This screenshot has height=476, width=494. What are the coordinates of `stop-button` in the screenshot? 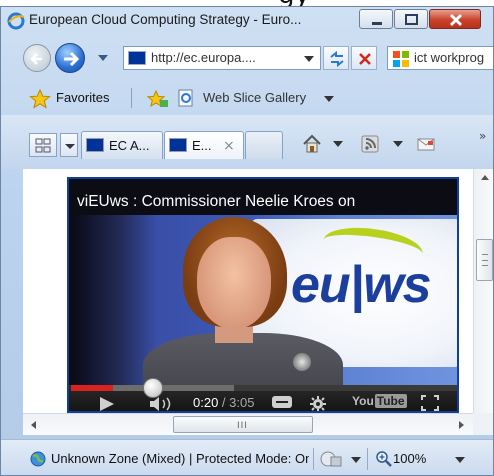 It's located at (364, 58).